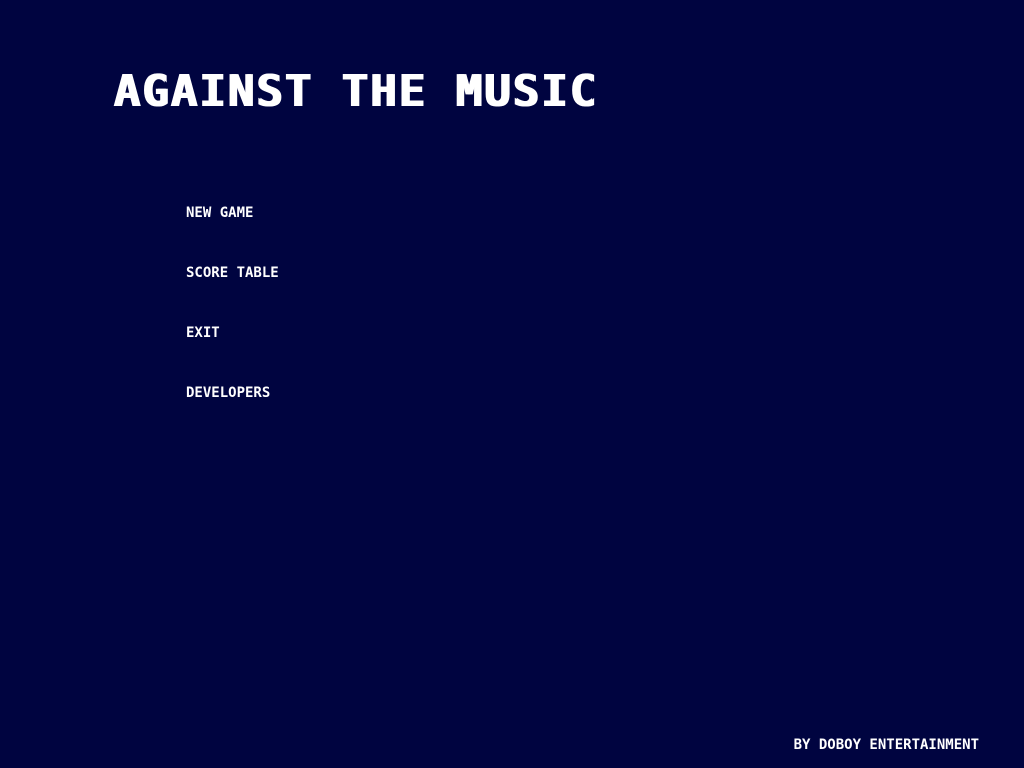 The width and height of the screenshot is (1024, 768). Describe the element at coordinates (355, 91) in the screenshot. I see `game-title: AGAINST THE MUSIC` at that location.